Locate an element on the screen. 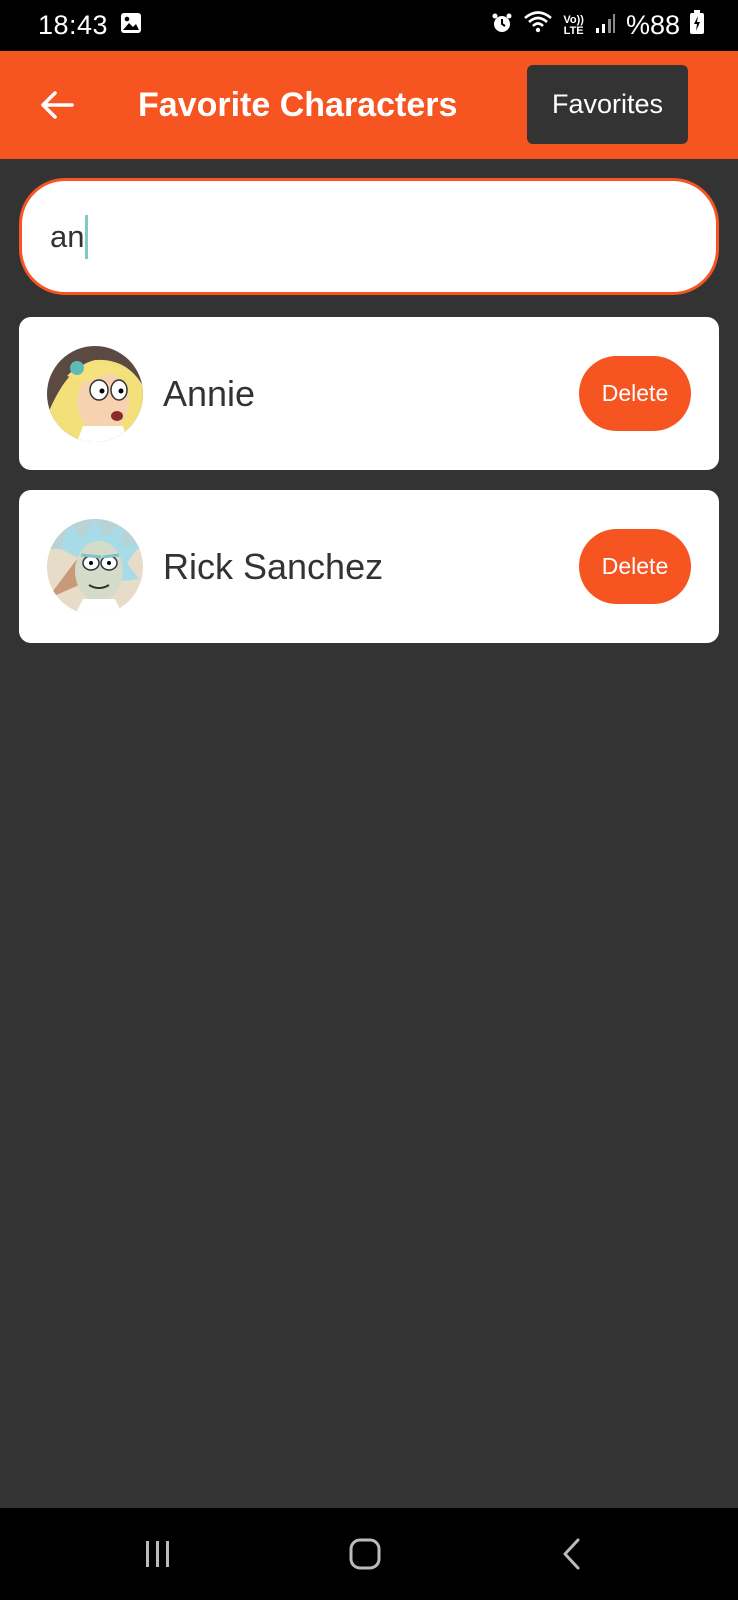  back-button is located at coordinates (57, 105).